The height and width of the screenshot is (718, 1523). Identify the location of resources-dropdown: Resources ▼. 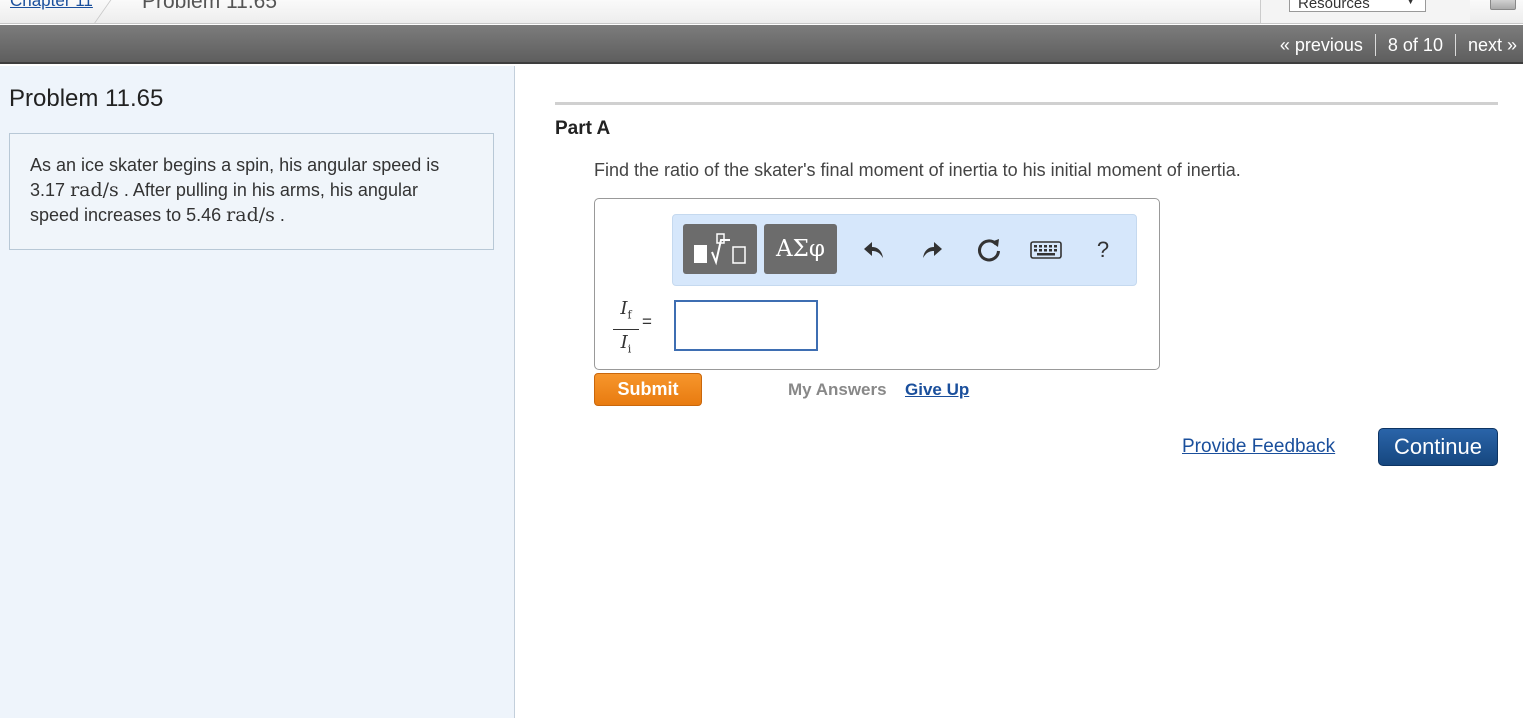
(1357, 6).